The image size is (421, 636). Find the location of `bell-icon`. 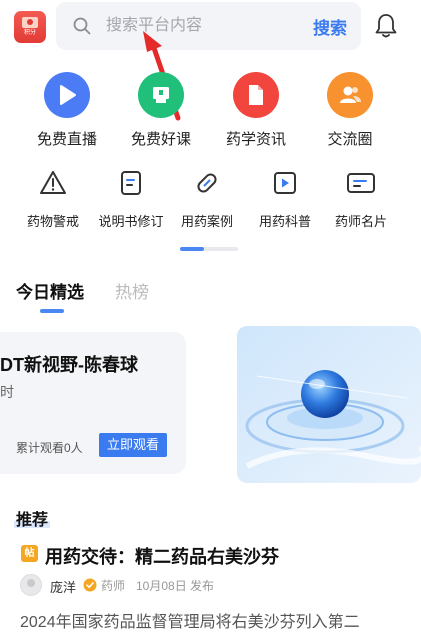

bell-icon is located at coordinates (386, 28).